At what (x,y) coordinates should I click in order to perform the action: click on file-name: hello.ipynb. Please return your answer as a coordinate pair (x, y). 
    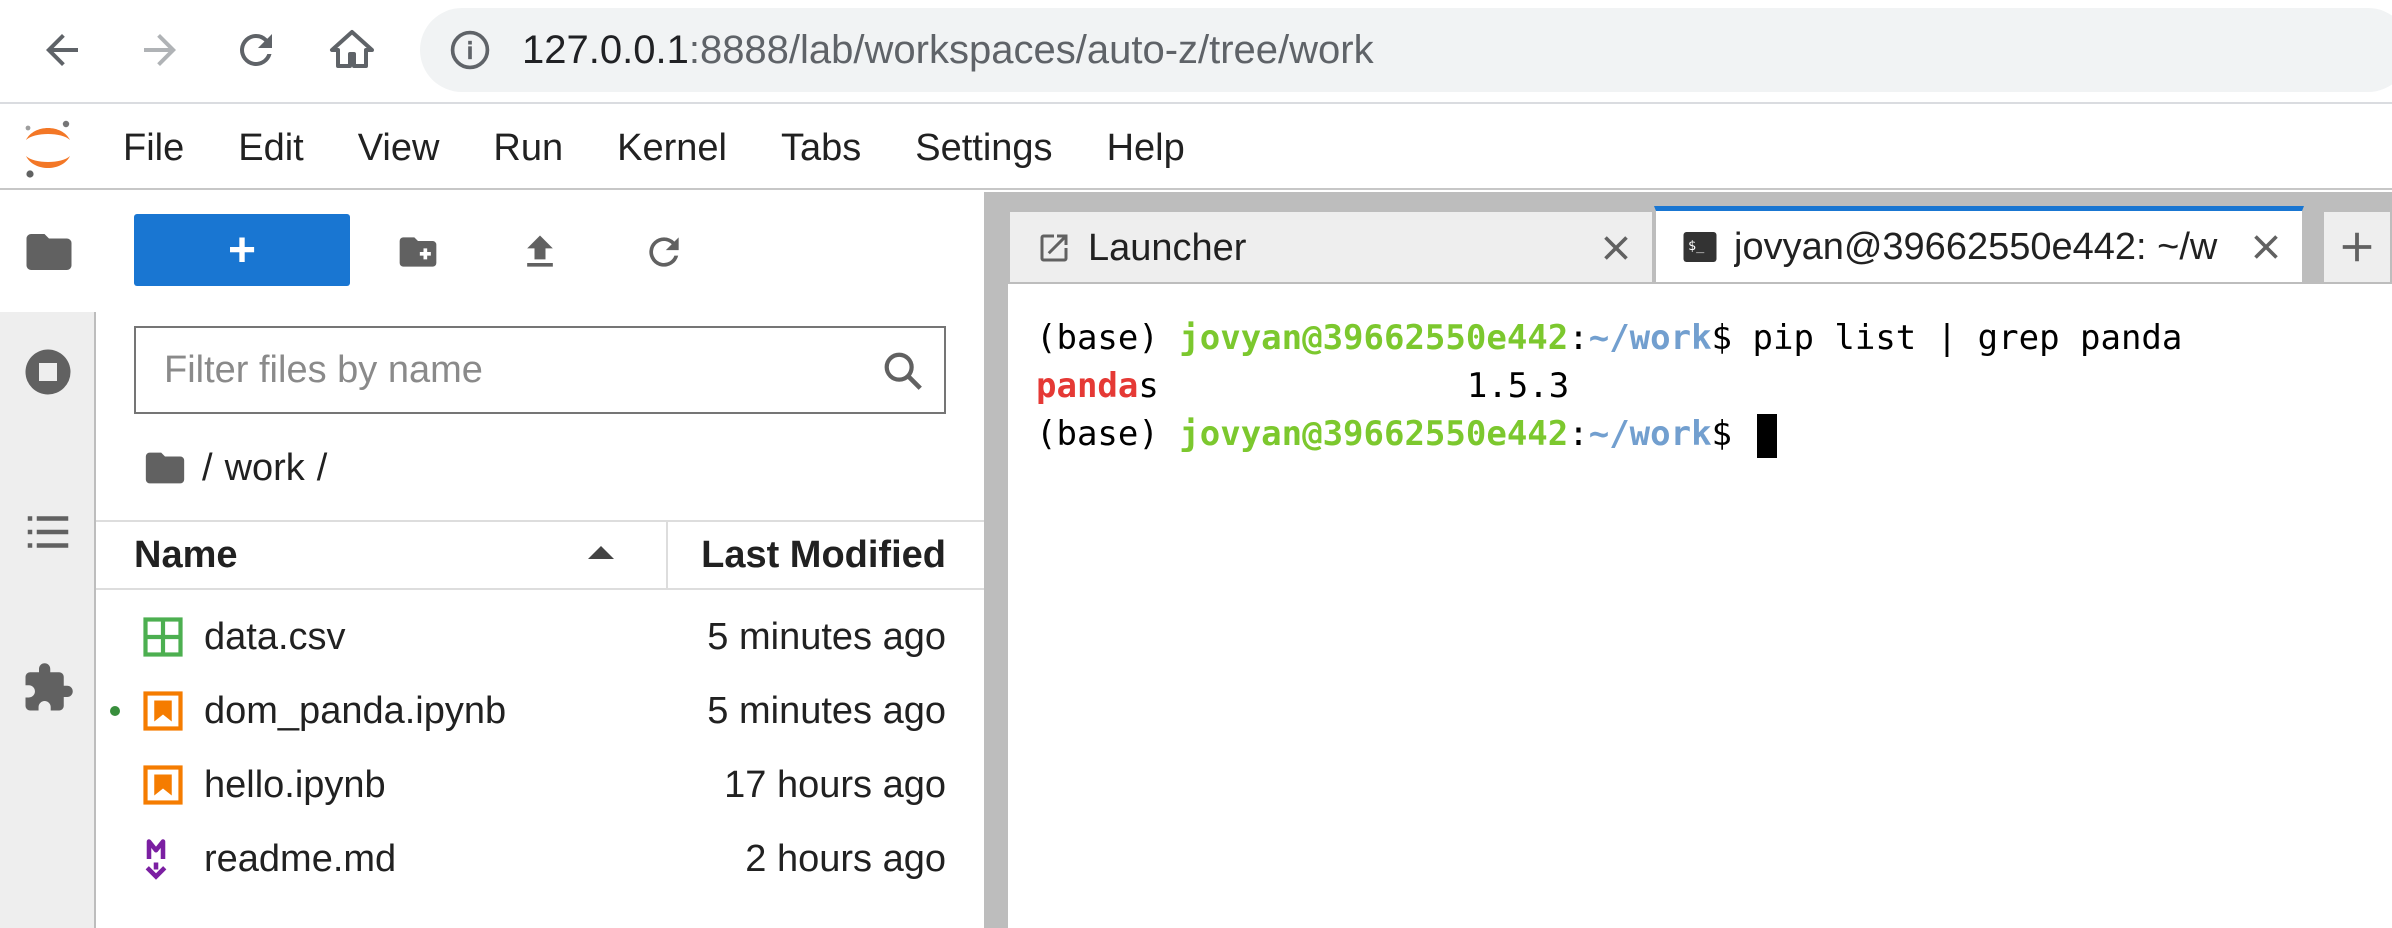
    Looking at the image, I should click on (295, 785).